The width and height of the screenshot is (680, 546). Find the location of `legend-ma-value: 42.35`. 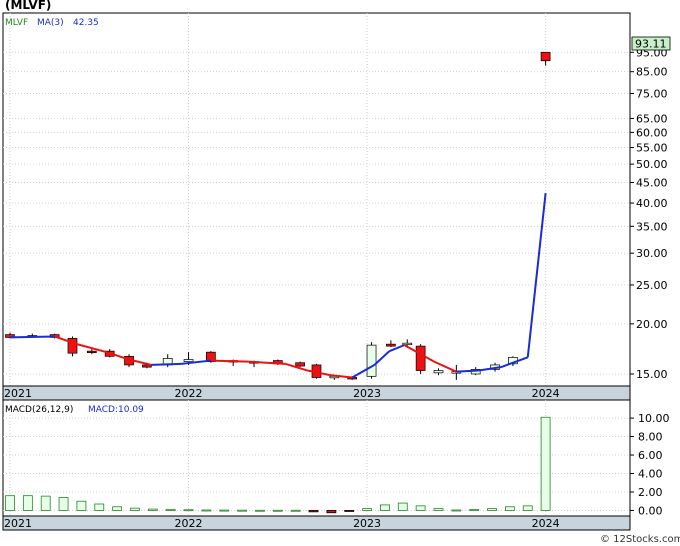

legend-ma-value: 42.35 is located at coordinates (86, 23).